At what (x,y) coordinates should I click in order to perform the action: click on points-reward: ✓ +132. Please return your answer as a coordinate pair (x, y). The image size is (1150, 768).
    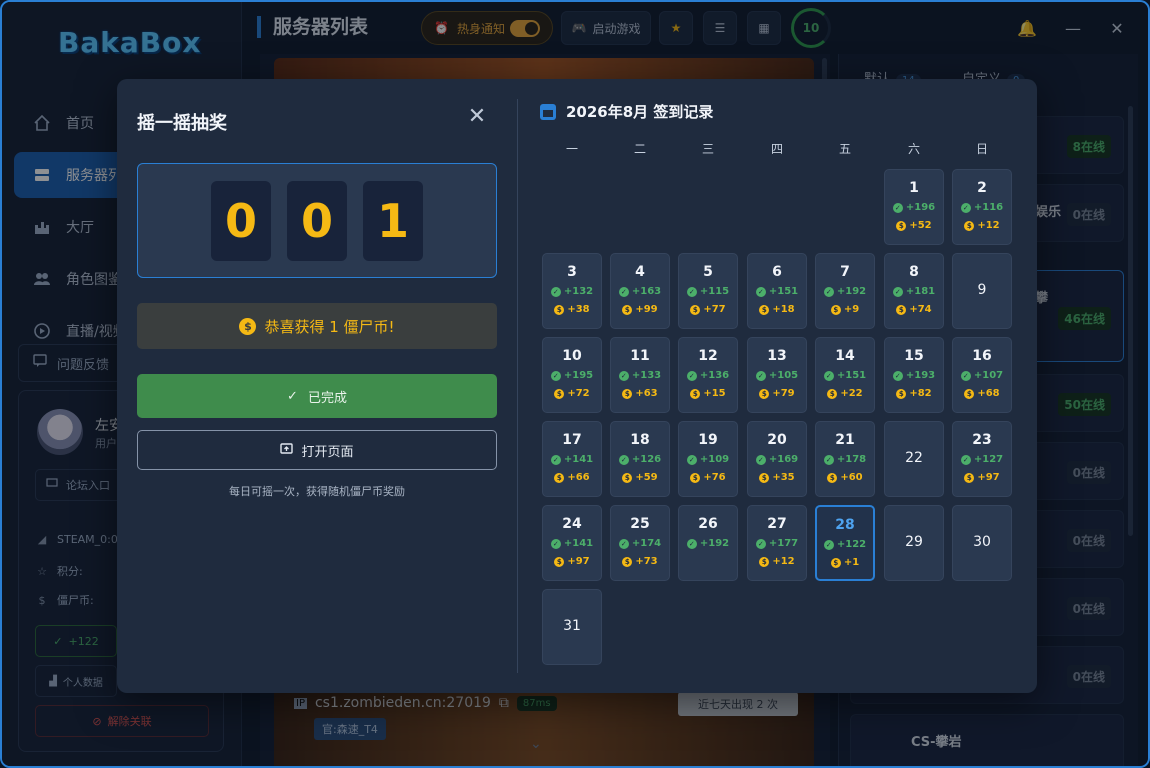
    Looking at the image, I should click on (572, 291).